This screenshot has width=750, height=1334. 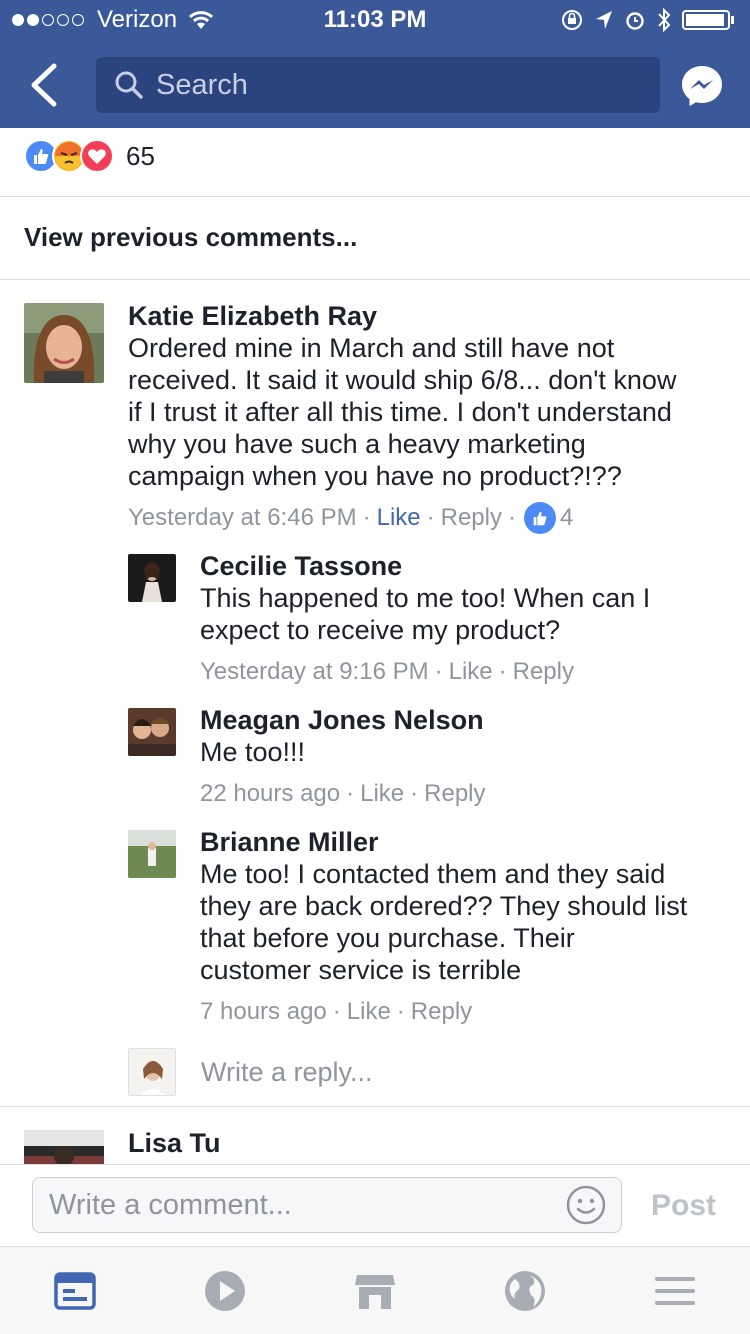 What do you see at coordinates (314, 671) in the screenshot?
I see `reply-timestamp: Yesterday at 9:16 PM` at bounding box center [314, 671].